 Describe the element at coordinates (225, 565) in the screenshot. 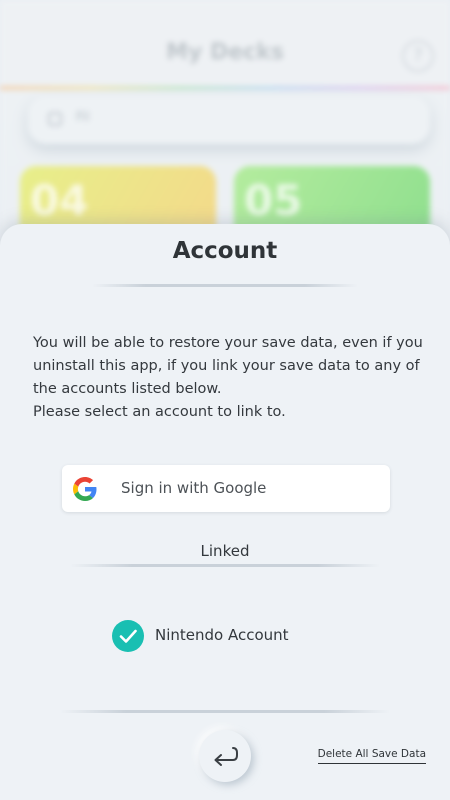

I see `linked-divider` at that location.